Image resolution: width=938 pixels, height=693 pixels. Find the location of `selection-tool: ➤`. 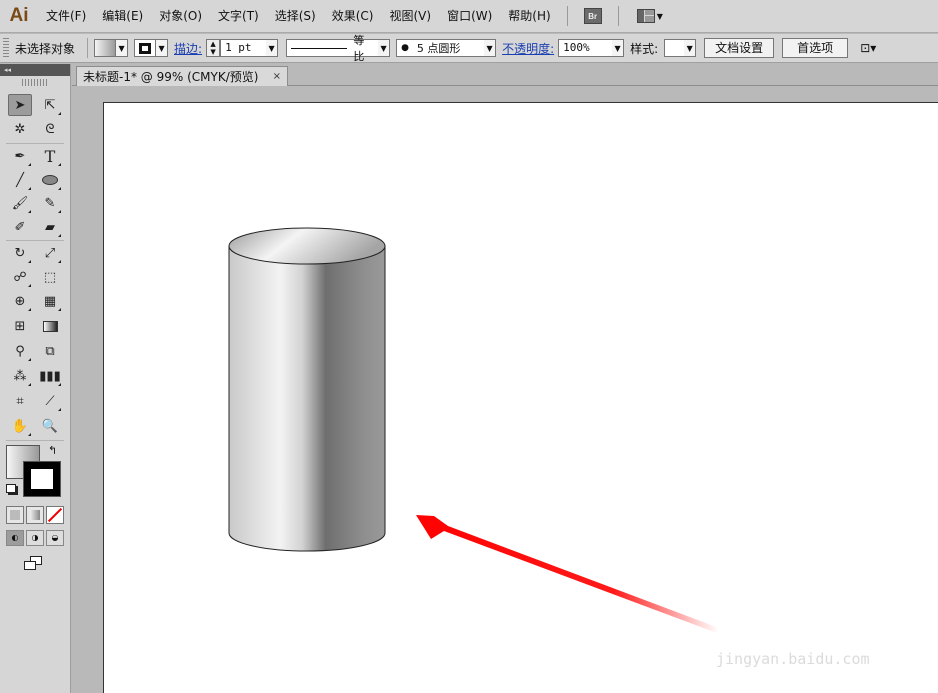

selection-tool: ➤ is located at coordinates (20, 105).